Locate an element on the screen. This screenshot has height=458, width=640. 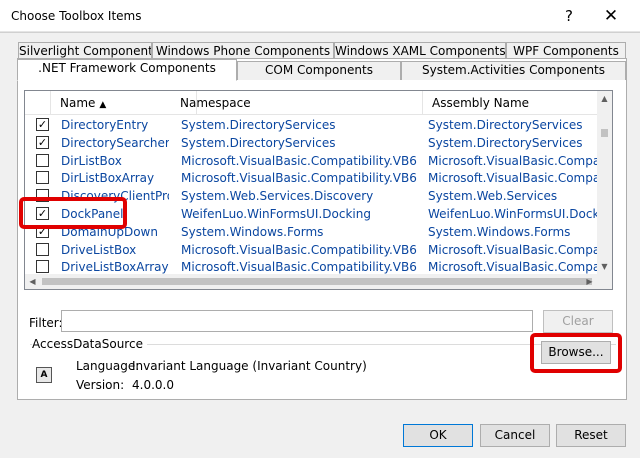
window-title: Choose Toolbox Items is located at coordinates (76, 16).